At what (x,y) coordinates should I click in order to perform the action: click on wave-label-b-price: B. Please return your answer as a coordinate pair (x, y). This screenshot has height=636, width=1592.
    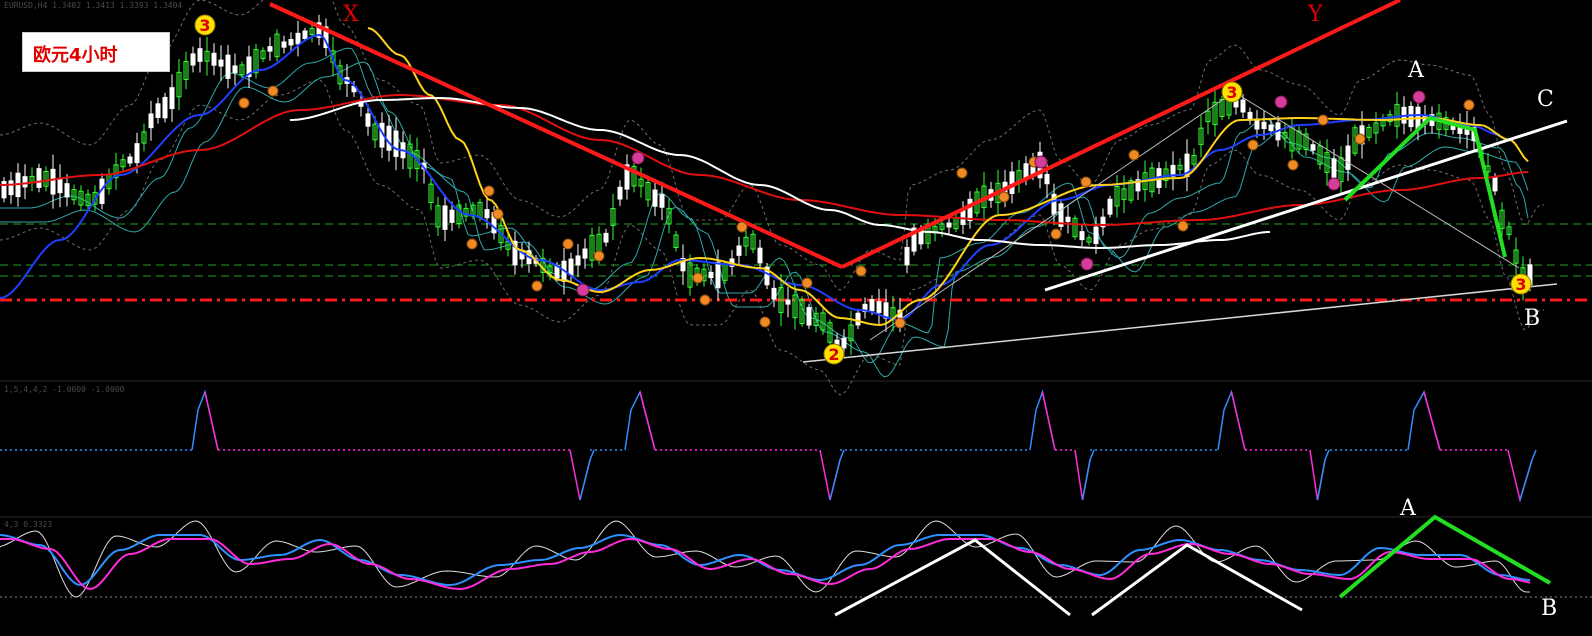
    Looking at the image, I should click on (1532, 318).